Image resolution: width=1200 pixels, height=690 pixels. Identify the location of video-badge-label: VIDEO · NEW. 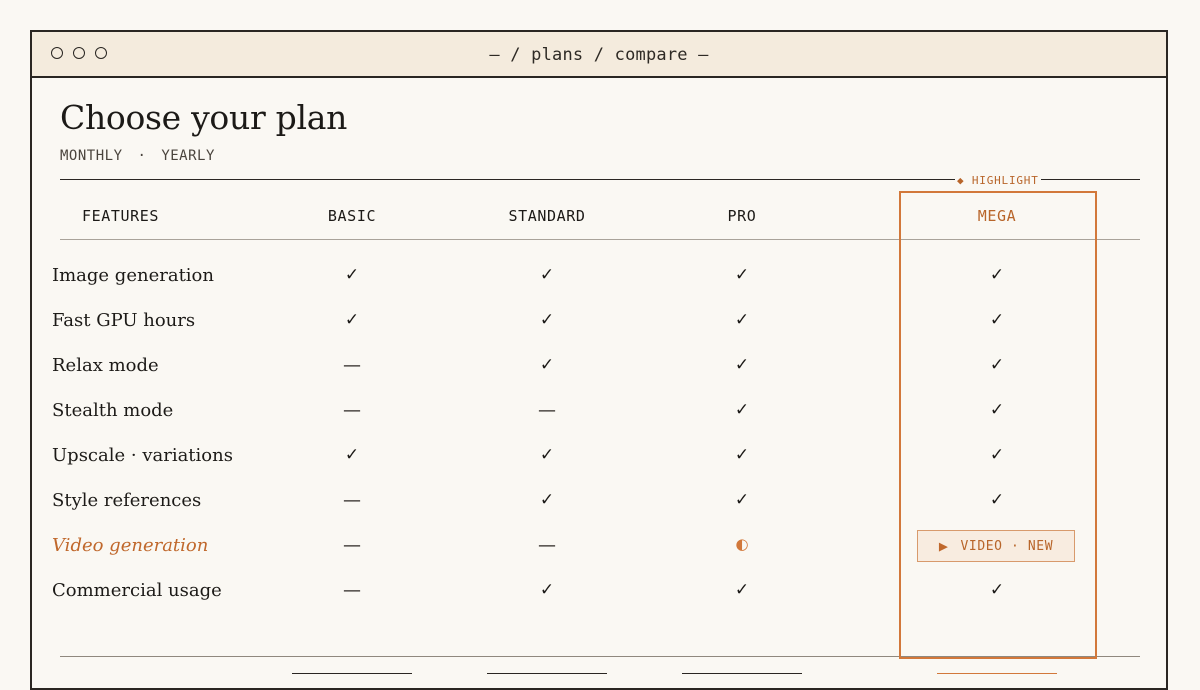
(1007, 546).